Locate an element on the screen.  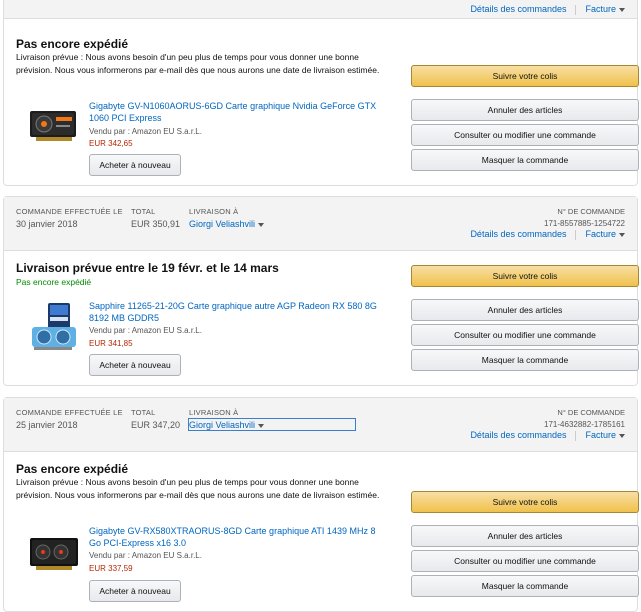
ship-to-col: LIVRAISON À Giorgi Veliashvili is located at coordinates (227, 218).